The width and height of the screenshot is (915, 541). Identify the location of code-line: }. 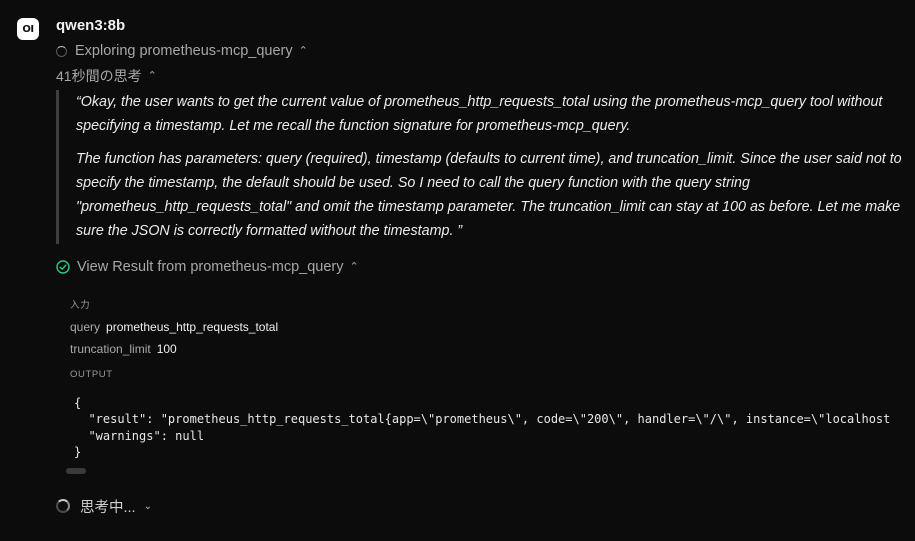
(78, 451).